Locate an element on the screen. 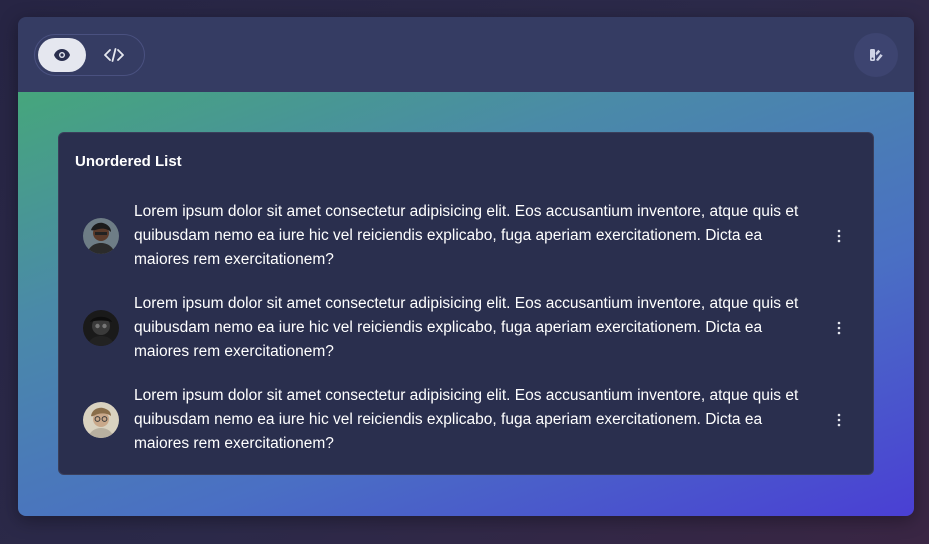  view-toggle-group is located at coordinates (89, 54).